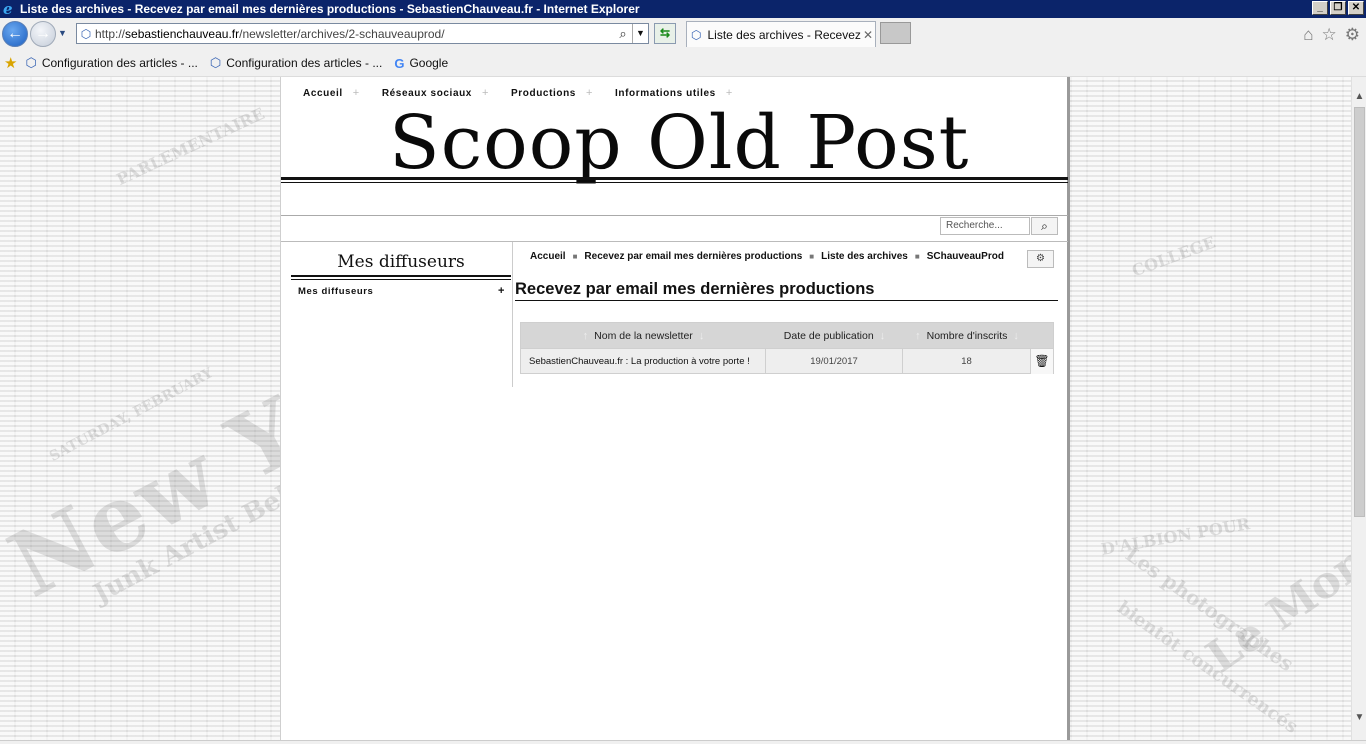 The image size is (1366, 744). I want to click on scrollbar-thumb, so click(1359, 312).